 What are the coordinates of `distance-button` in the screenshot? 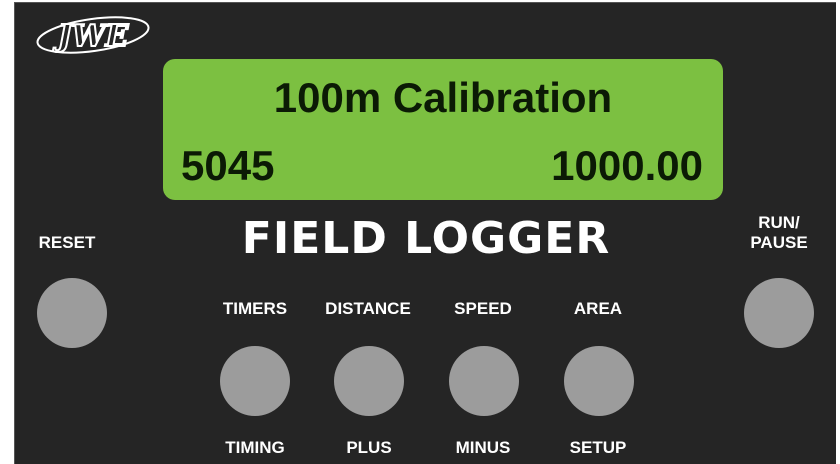 It's located at (369, 381).